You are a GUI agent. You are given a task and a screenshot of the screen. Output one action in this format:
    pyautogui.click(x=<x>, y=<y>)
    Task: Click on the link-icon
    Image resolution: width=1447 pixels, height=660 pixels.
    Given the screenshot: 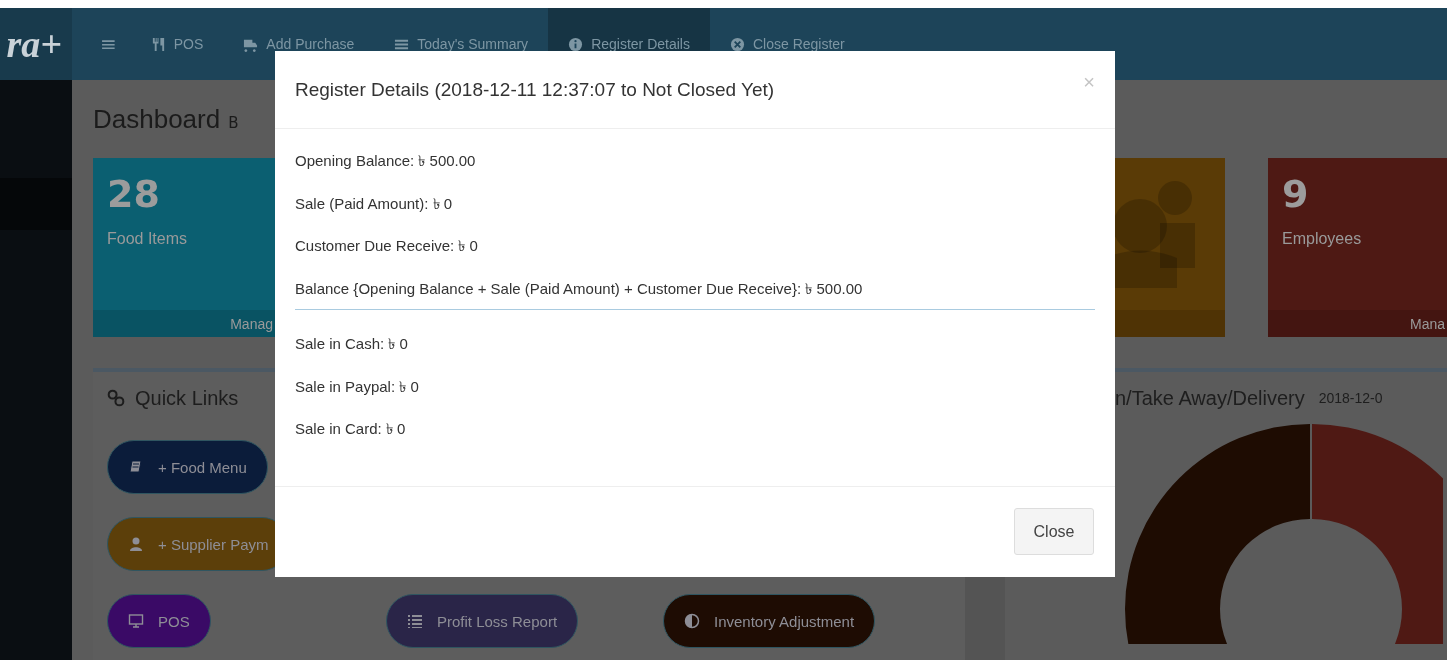 What is the action you would take?
    pyautogui.click(x=116, y=398)
    